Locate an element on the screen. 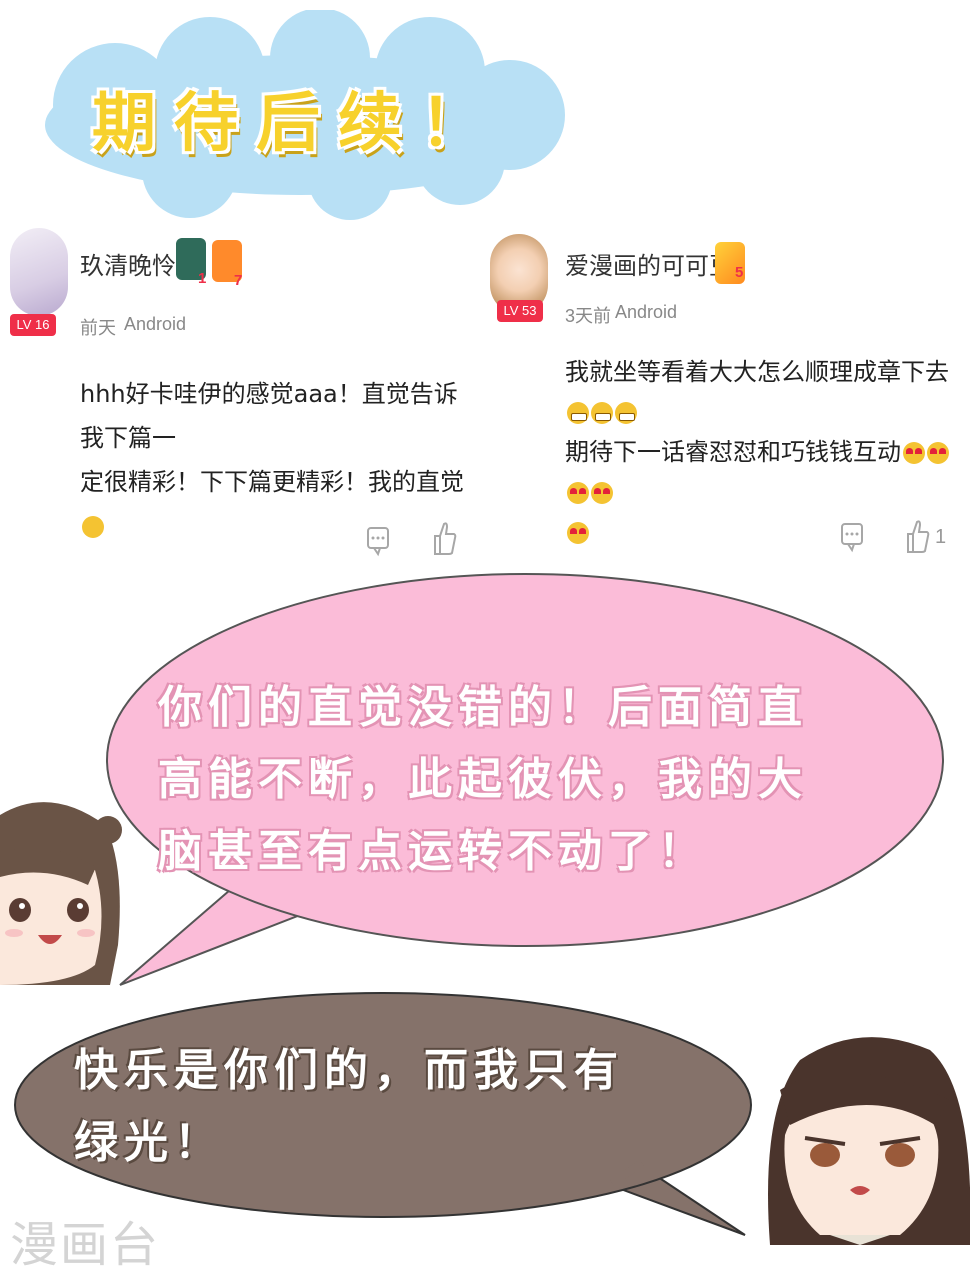 The image size is (970, 1275). comment-line: 期待下一话睿怼怼和巧钱钱互动 is located at coordinates (765, 472).